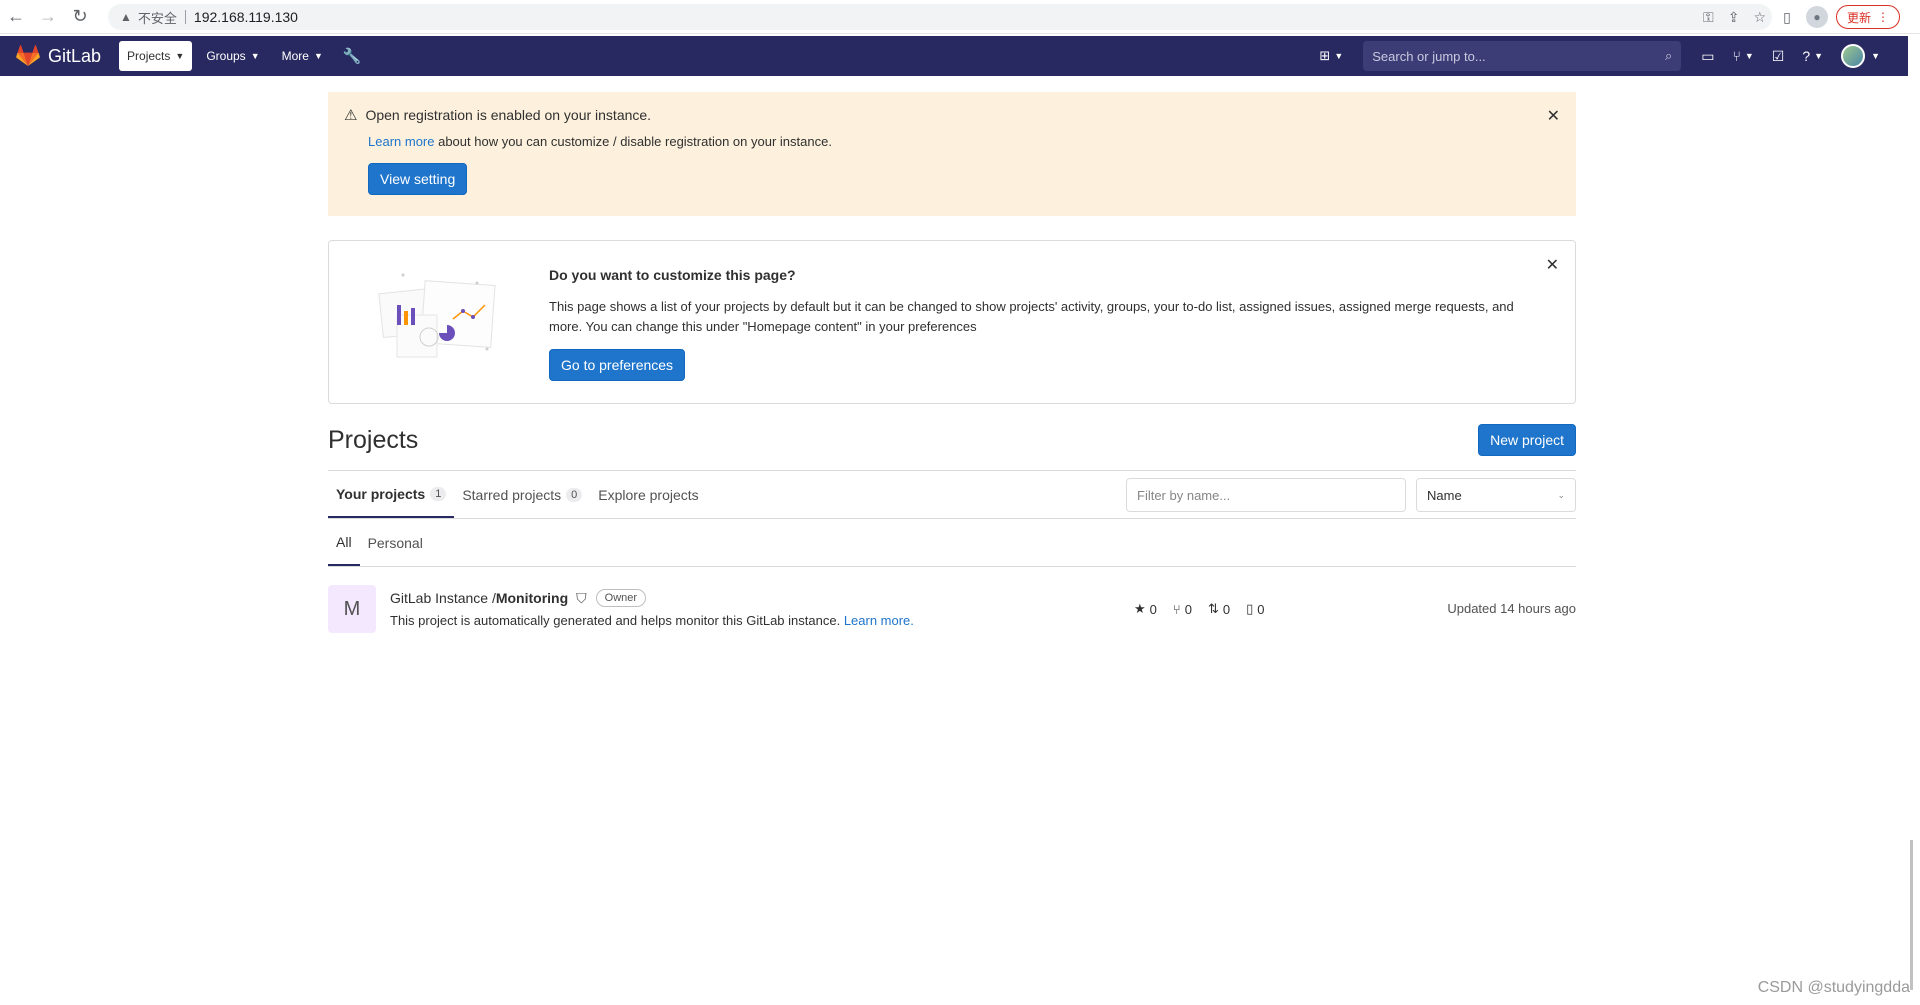  I want to click on tab-label: Explore projects, so click(648, 494).